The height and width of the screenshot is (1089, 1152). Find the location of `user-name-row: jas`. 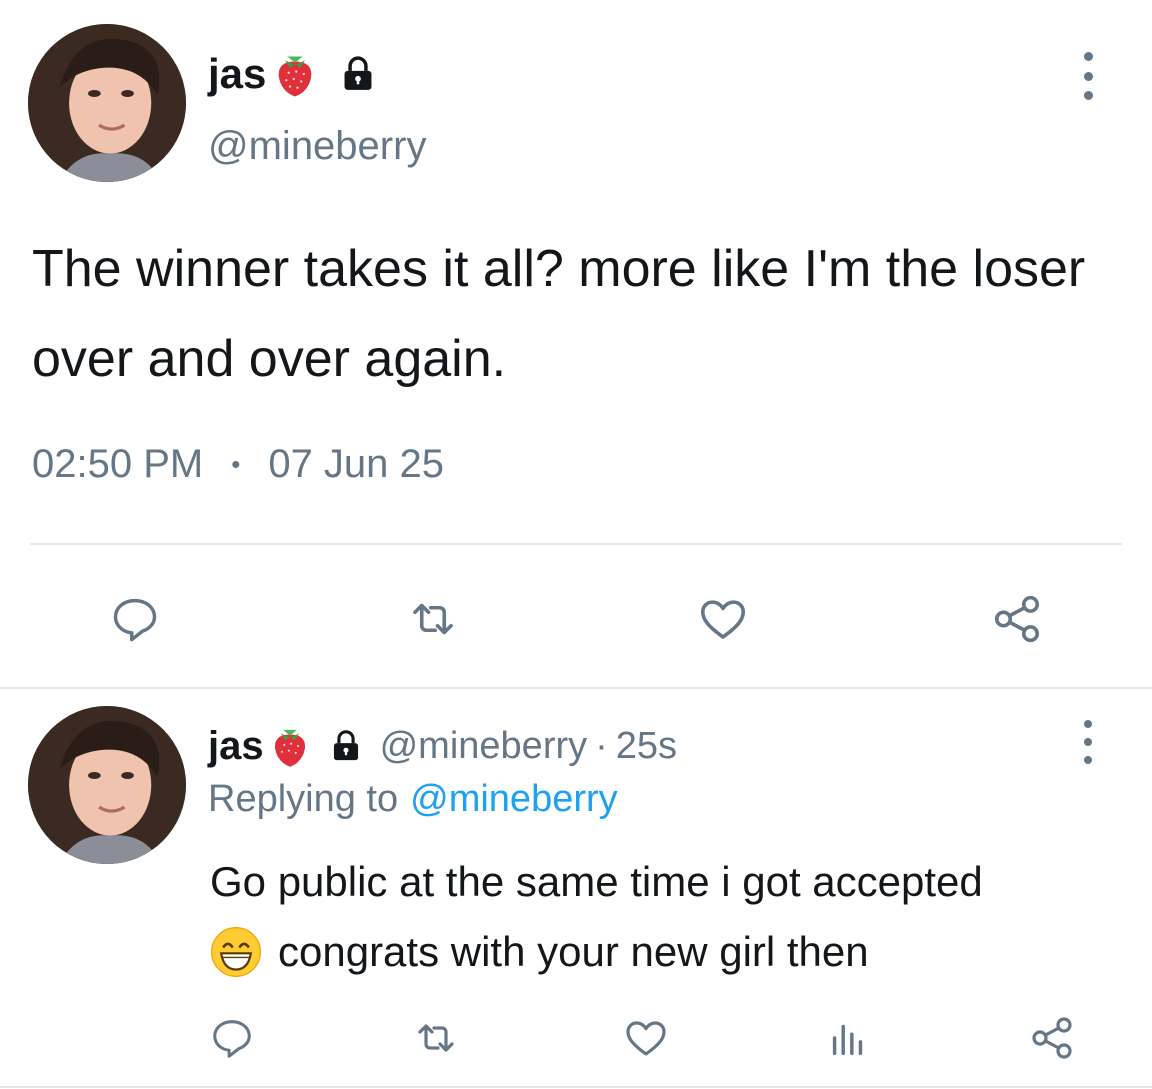

user-name-row: jas is located at coordinates (294, 74).